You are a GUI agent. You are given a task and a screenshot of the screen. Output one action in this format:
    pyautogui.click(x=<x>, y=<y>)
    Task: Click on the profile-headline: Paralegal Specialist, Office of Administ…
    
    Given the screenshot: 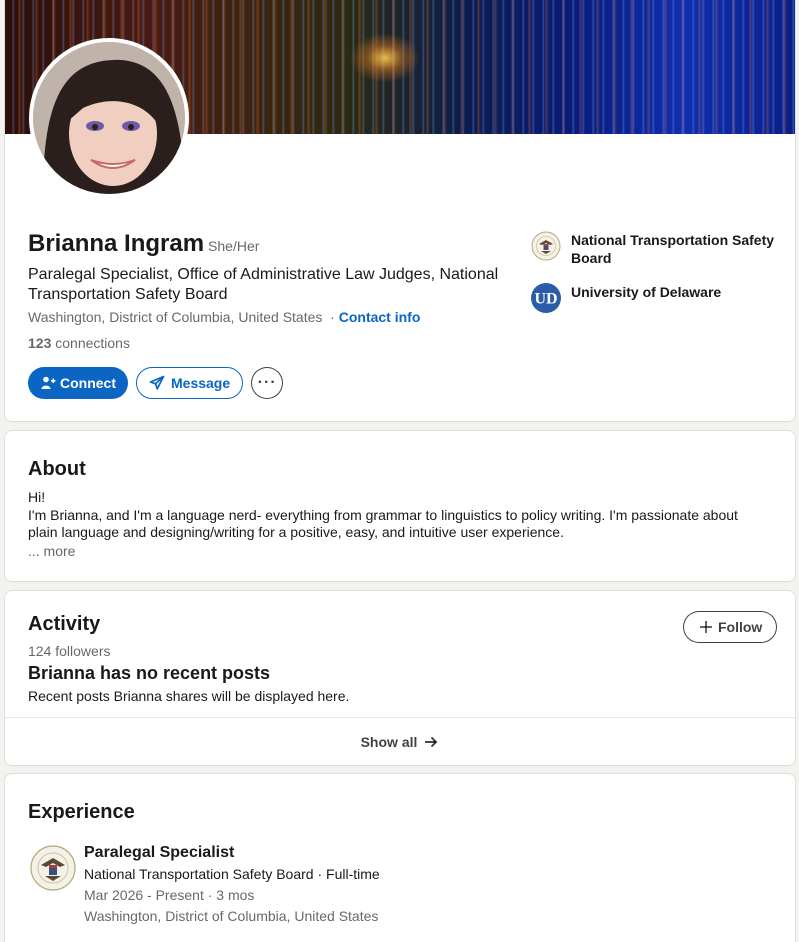 What is the action you would take?
    pyautogui.click(x=263, y=284)
    